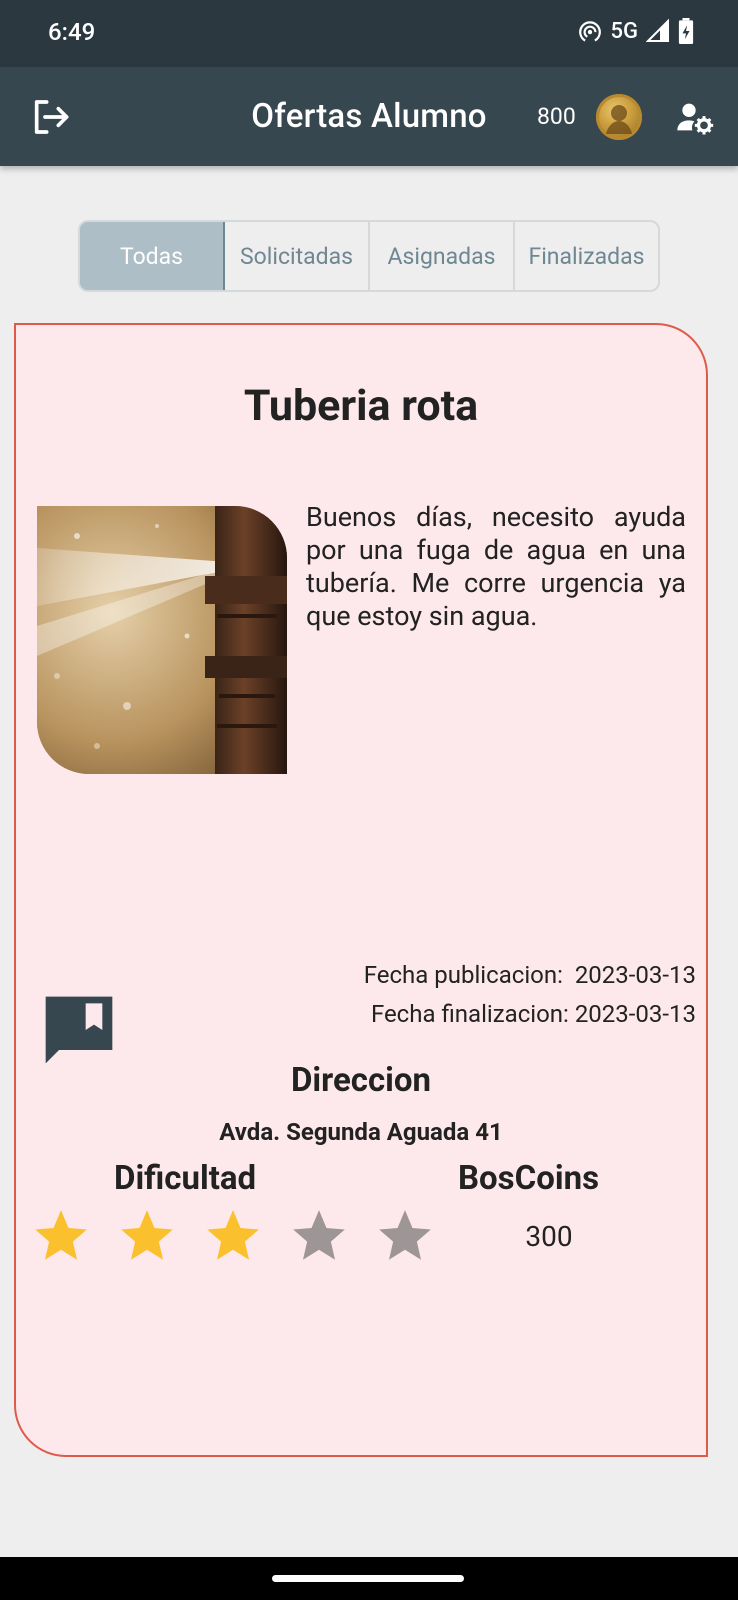 The height and width of the screenshot is (1600, 738). What do you see at coordinates (529, 975) in the screenshot?
I see `publication-date: Fecha publicacion: 2023-03-13` at bounding box center [529, 975].